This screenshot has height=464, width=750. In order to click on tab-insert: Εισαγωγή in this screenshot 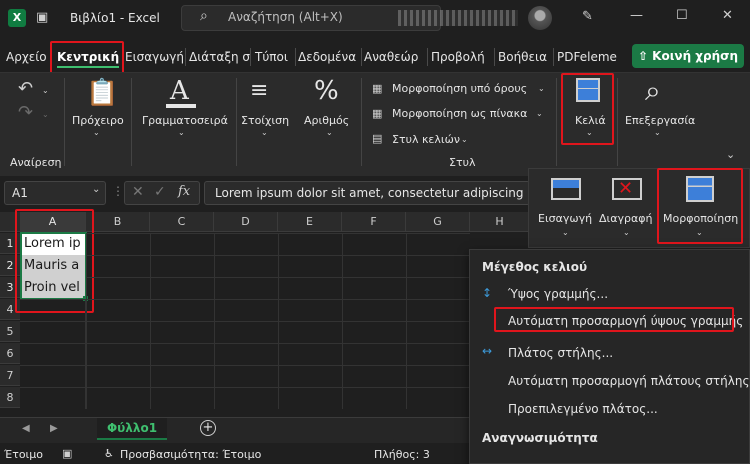, I will do `click(154, 57)`.